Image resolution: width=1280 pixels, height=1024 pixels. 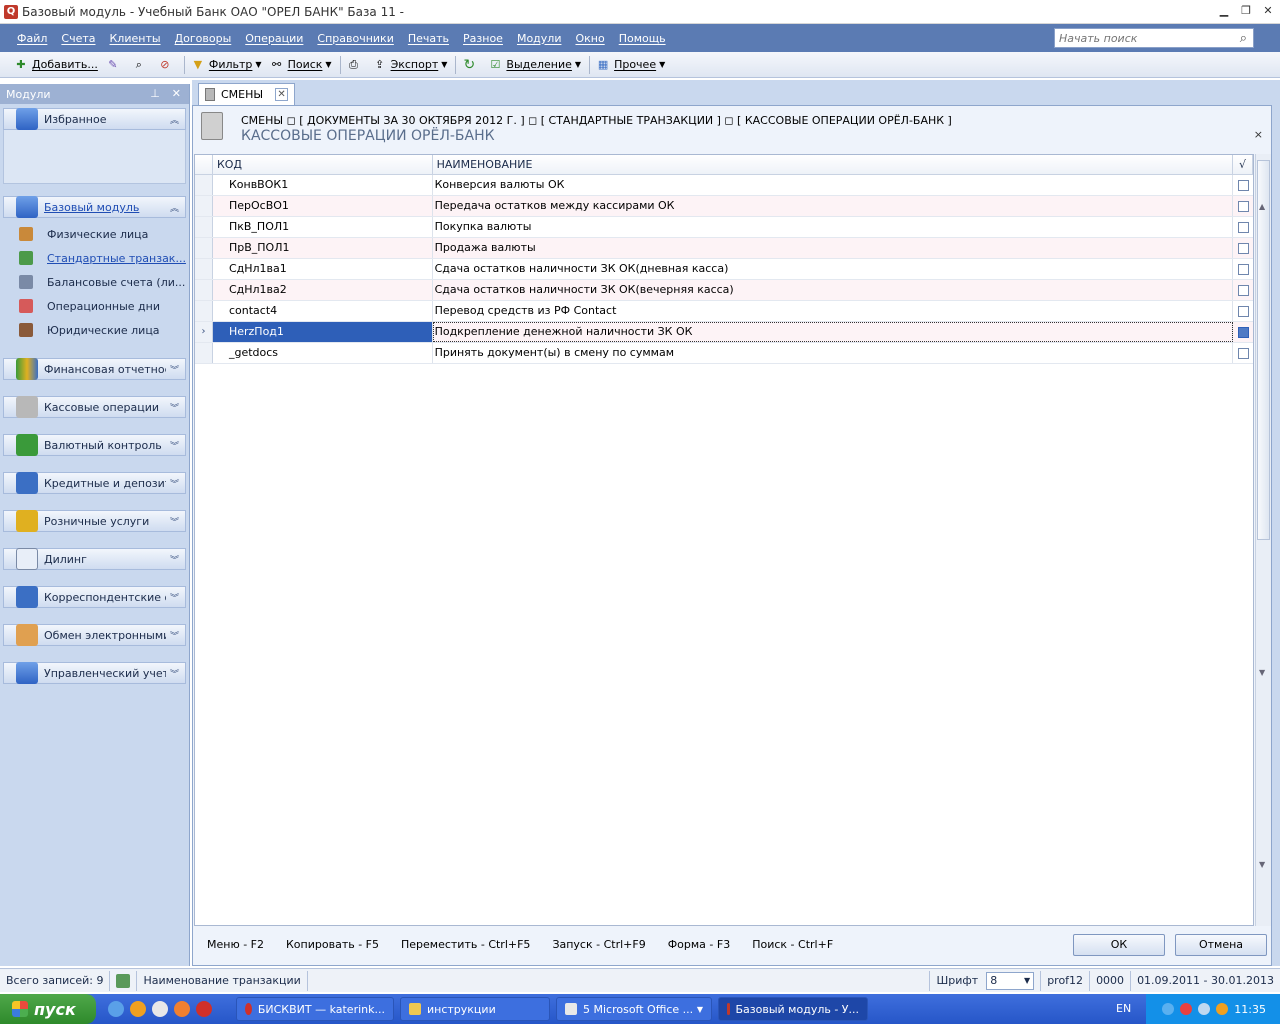 I want to click on column-header-name: НАИМЕНОВАНИЕ, so click(x=833, y=164).